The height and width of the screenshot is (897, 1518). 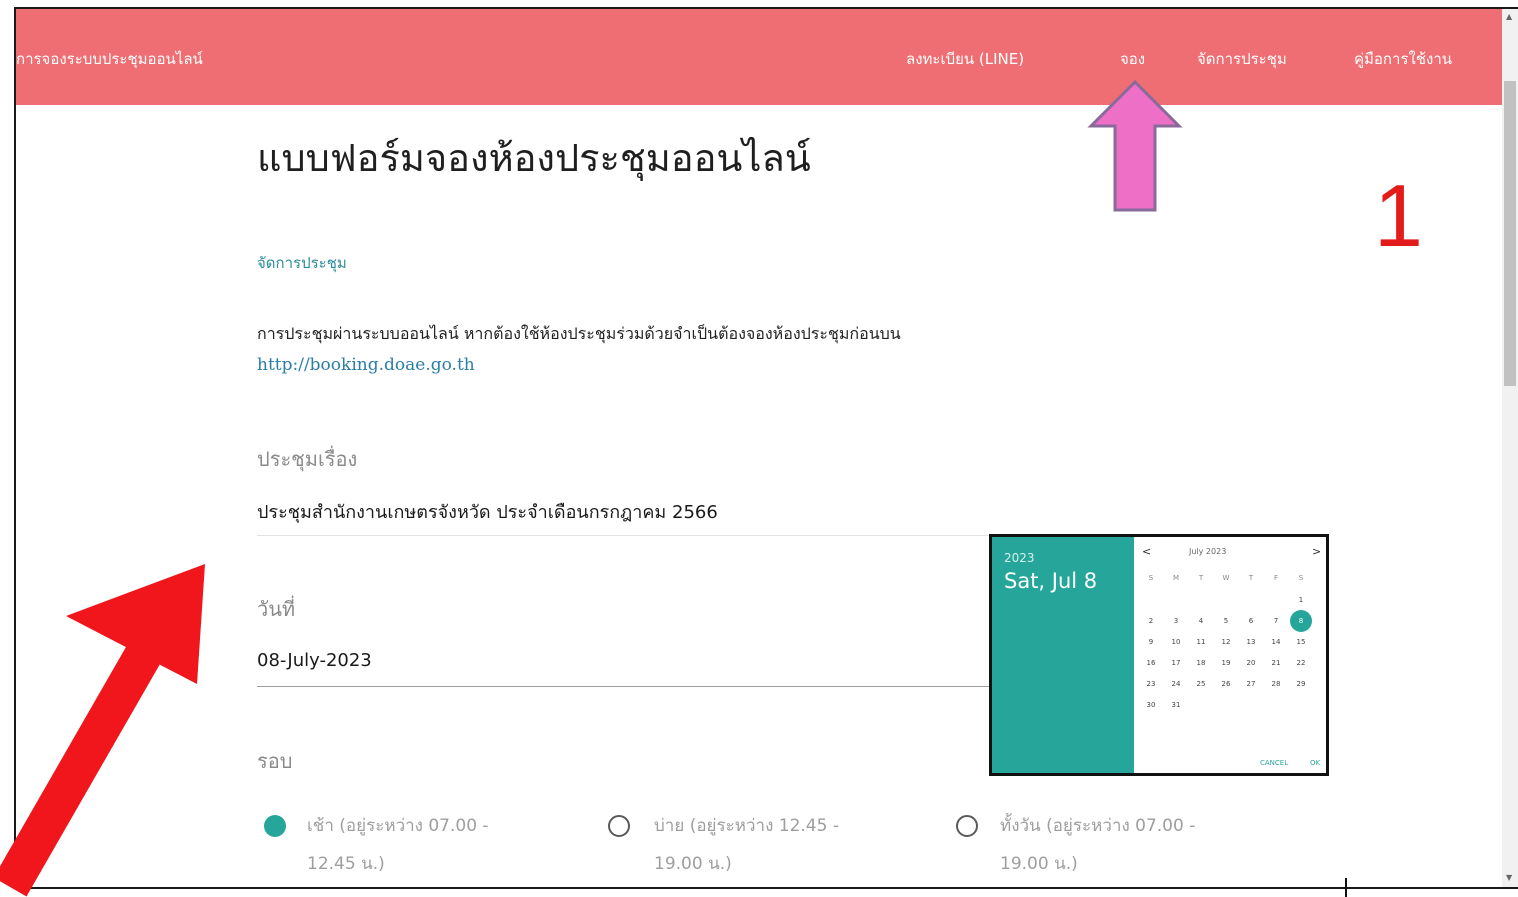 I want to click on datepicker-day: 6, so click(x=1251, y=621).